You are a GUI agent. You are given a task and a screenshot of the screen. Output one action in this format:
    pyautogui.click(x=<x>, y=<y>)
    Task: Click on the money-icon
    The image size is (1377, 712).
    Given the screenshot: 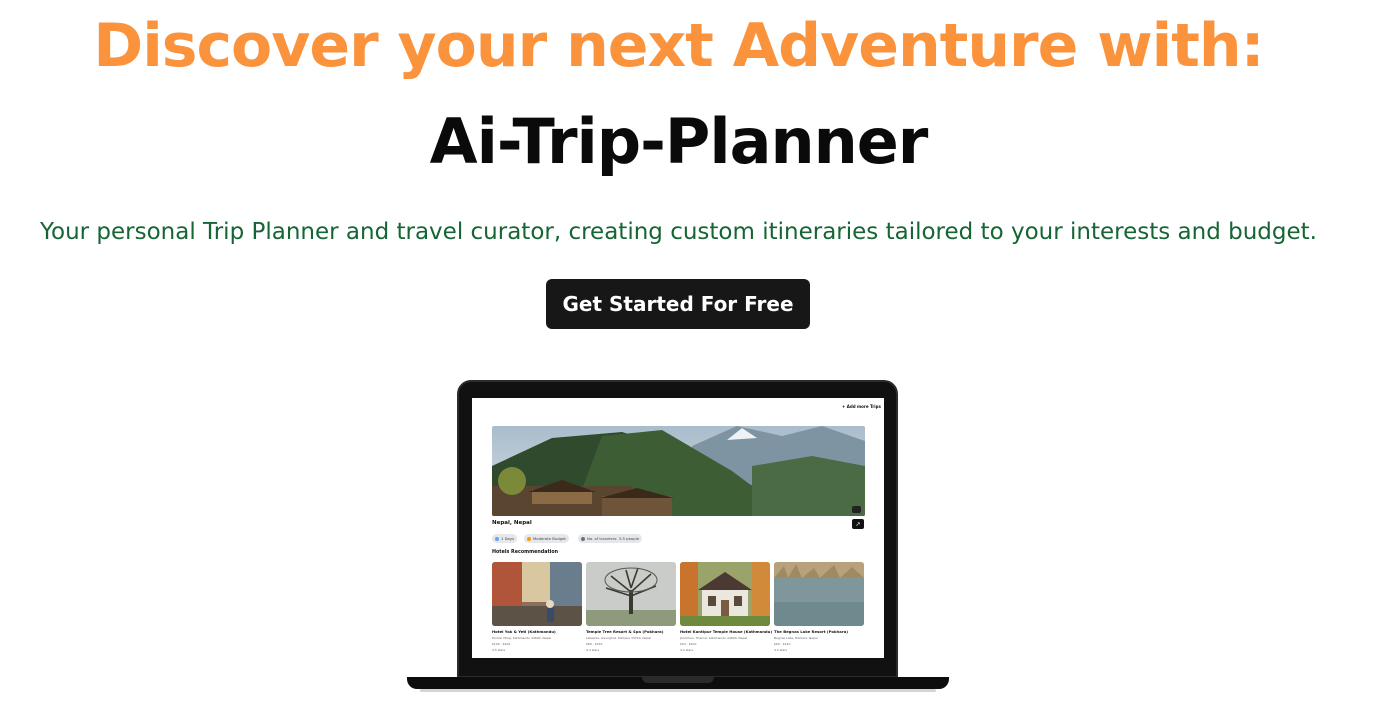 What is the action you would take?
    pyautogui.click(x=529, y=538)
    